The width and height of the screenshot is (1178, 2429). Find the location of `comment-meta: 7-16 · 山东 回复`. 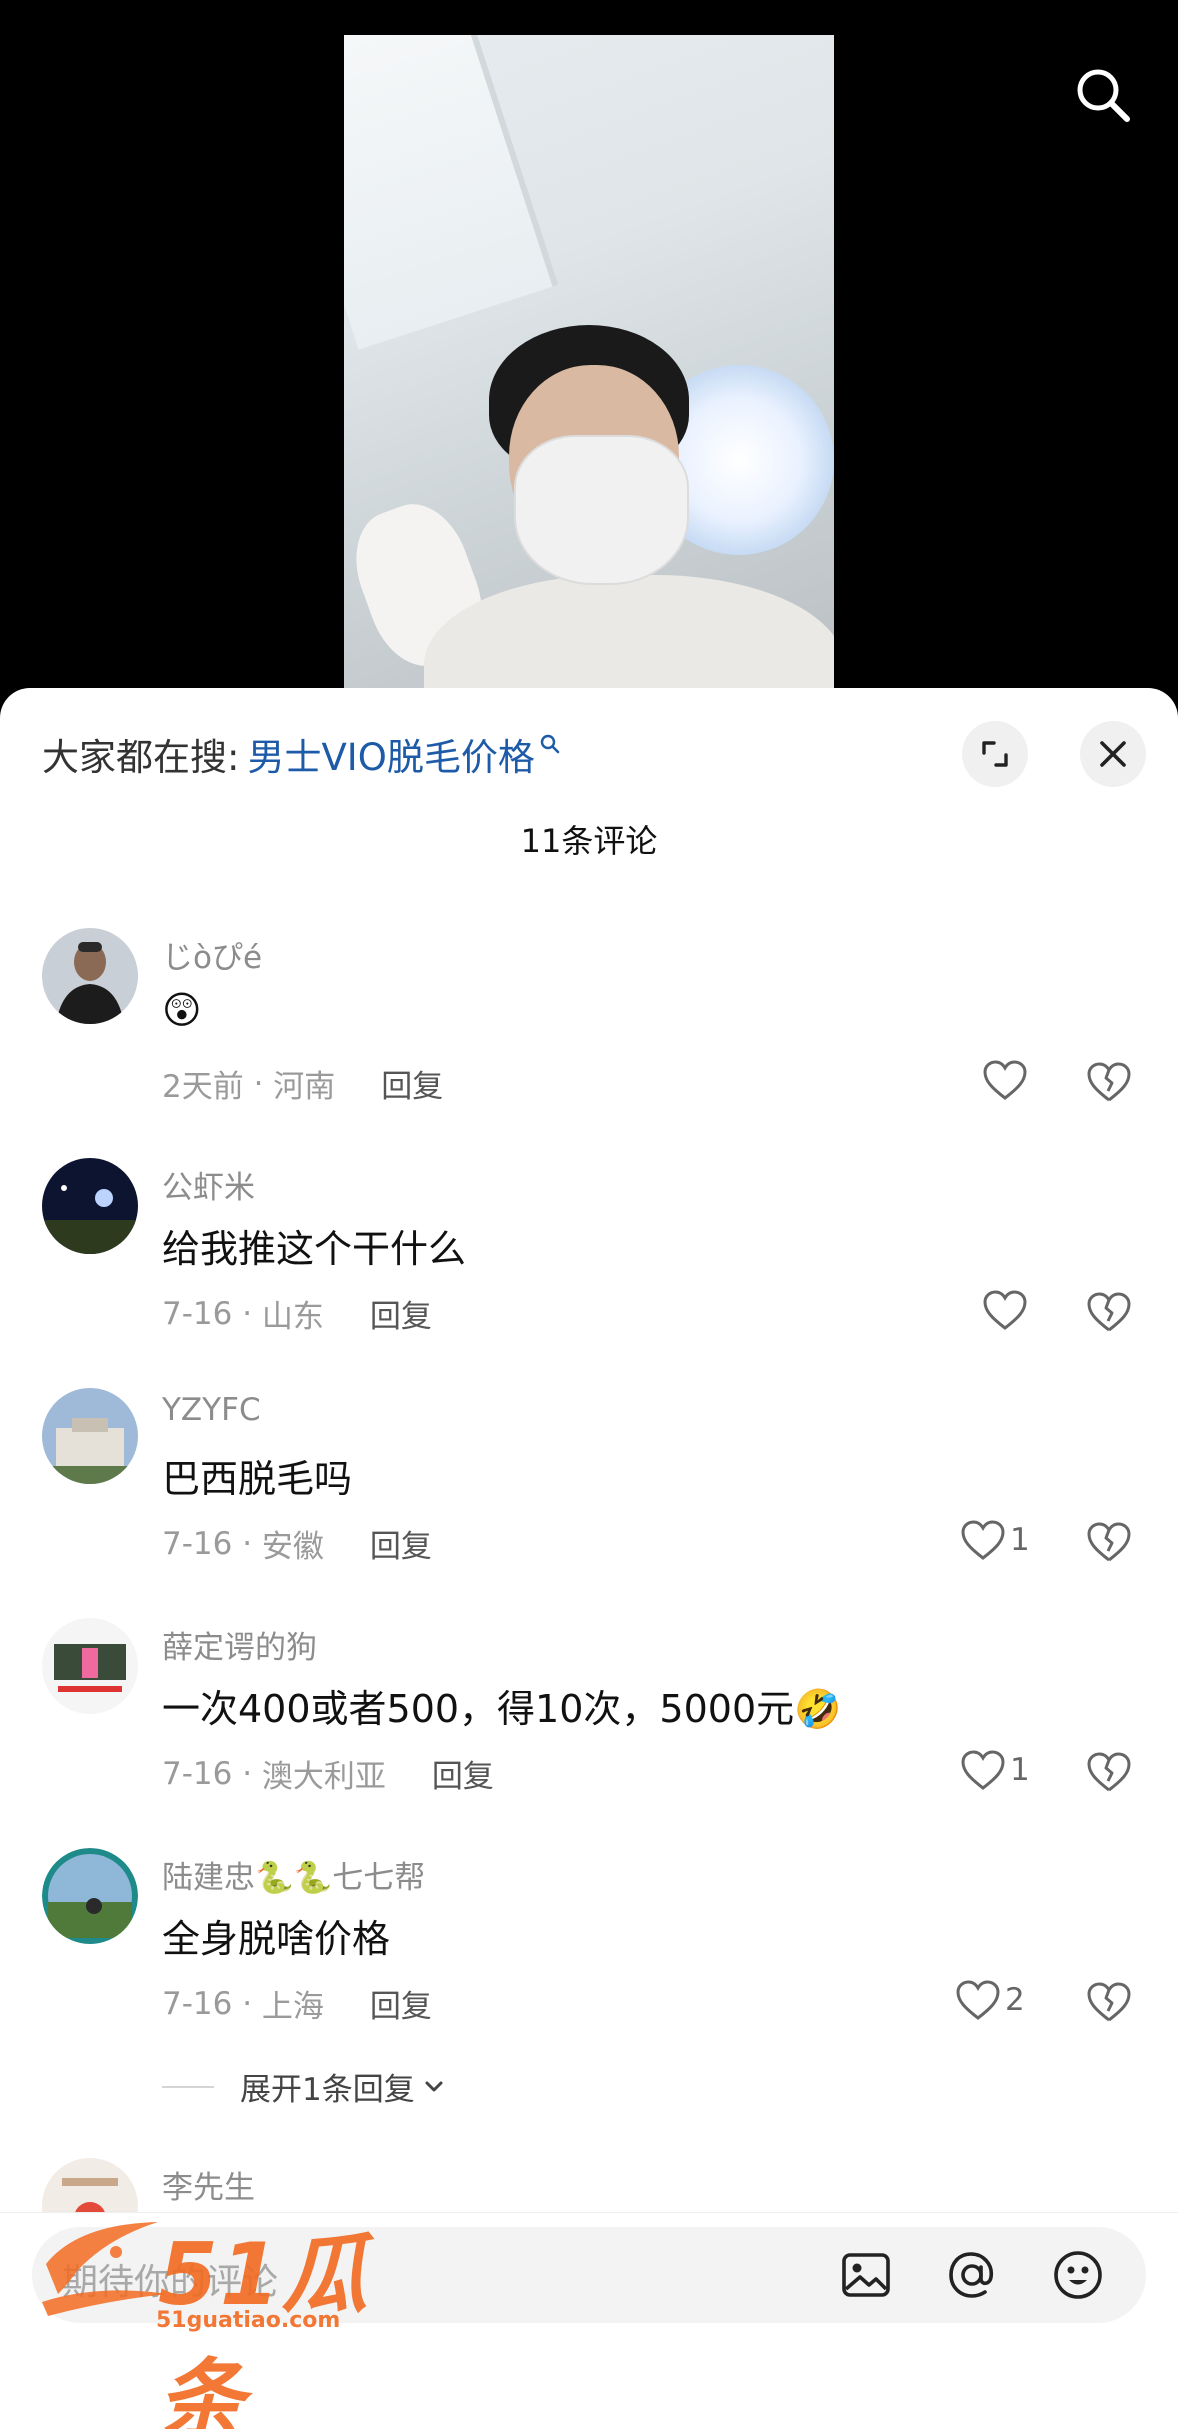

comment-meta: 7-16 · 山东 回复 is located at coordinates (297, 1313).